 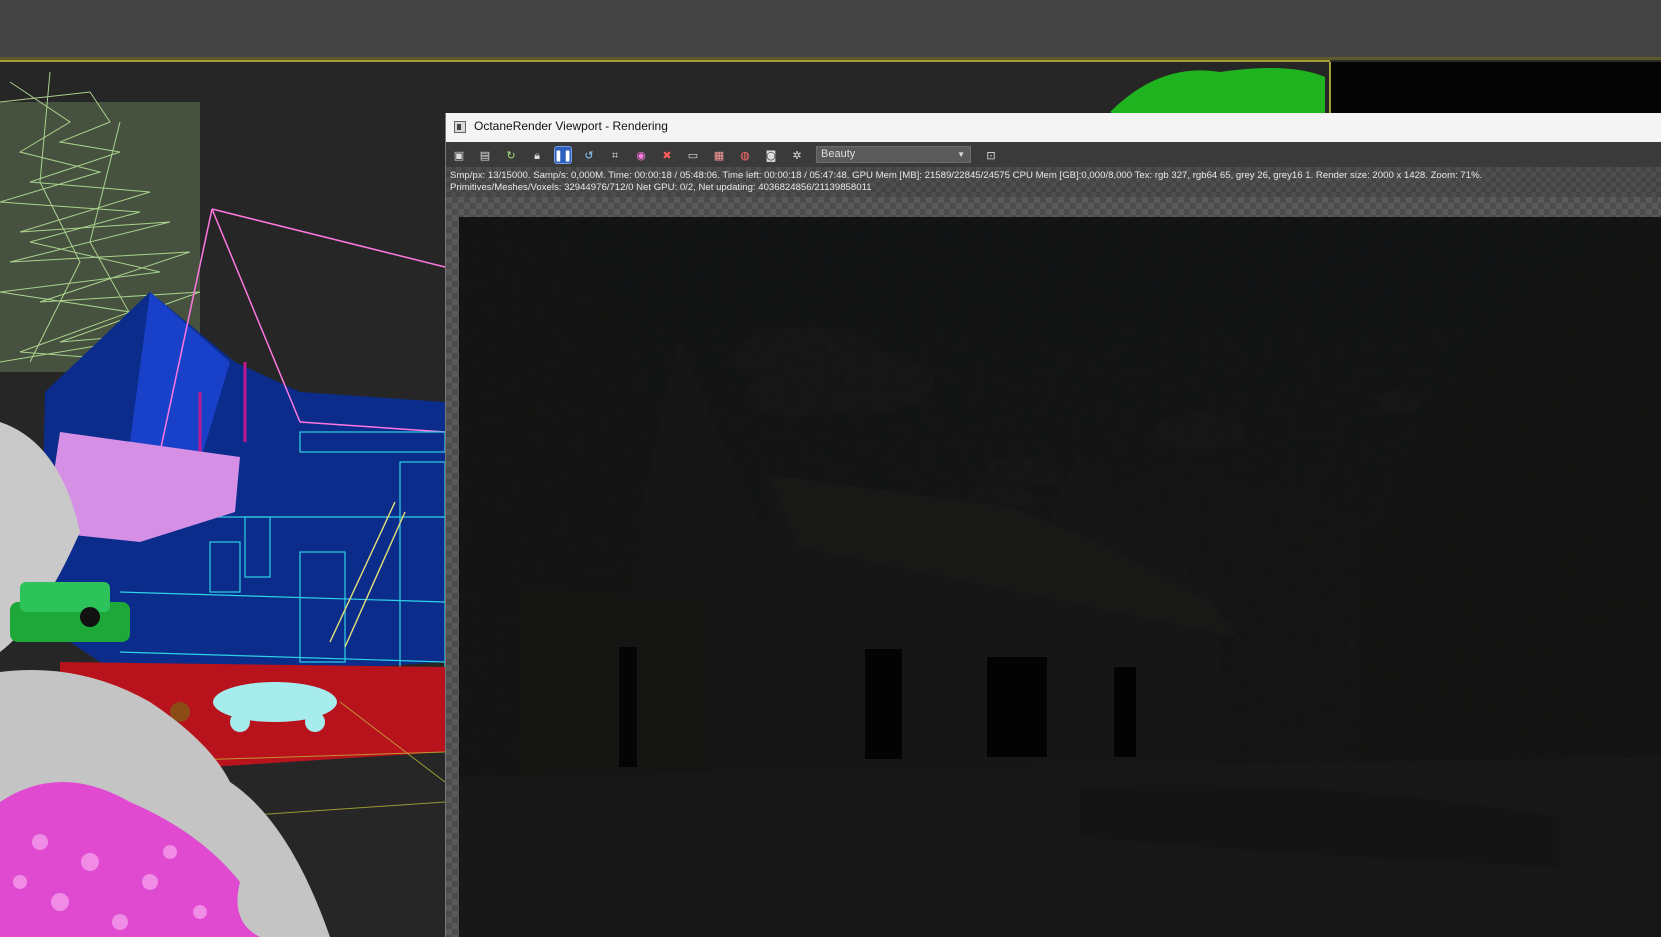 What do you see at coordinates (1053, 128) in the screenshot?
I see `window-titlebar: OctaneRender Viewport - Rendering` at bounding box center [1053, 128].